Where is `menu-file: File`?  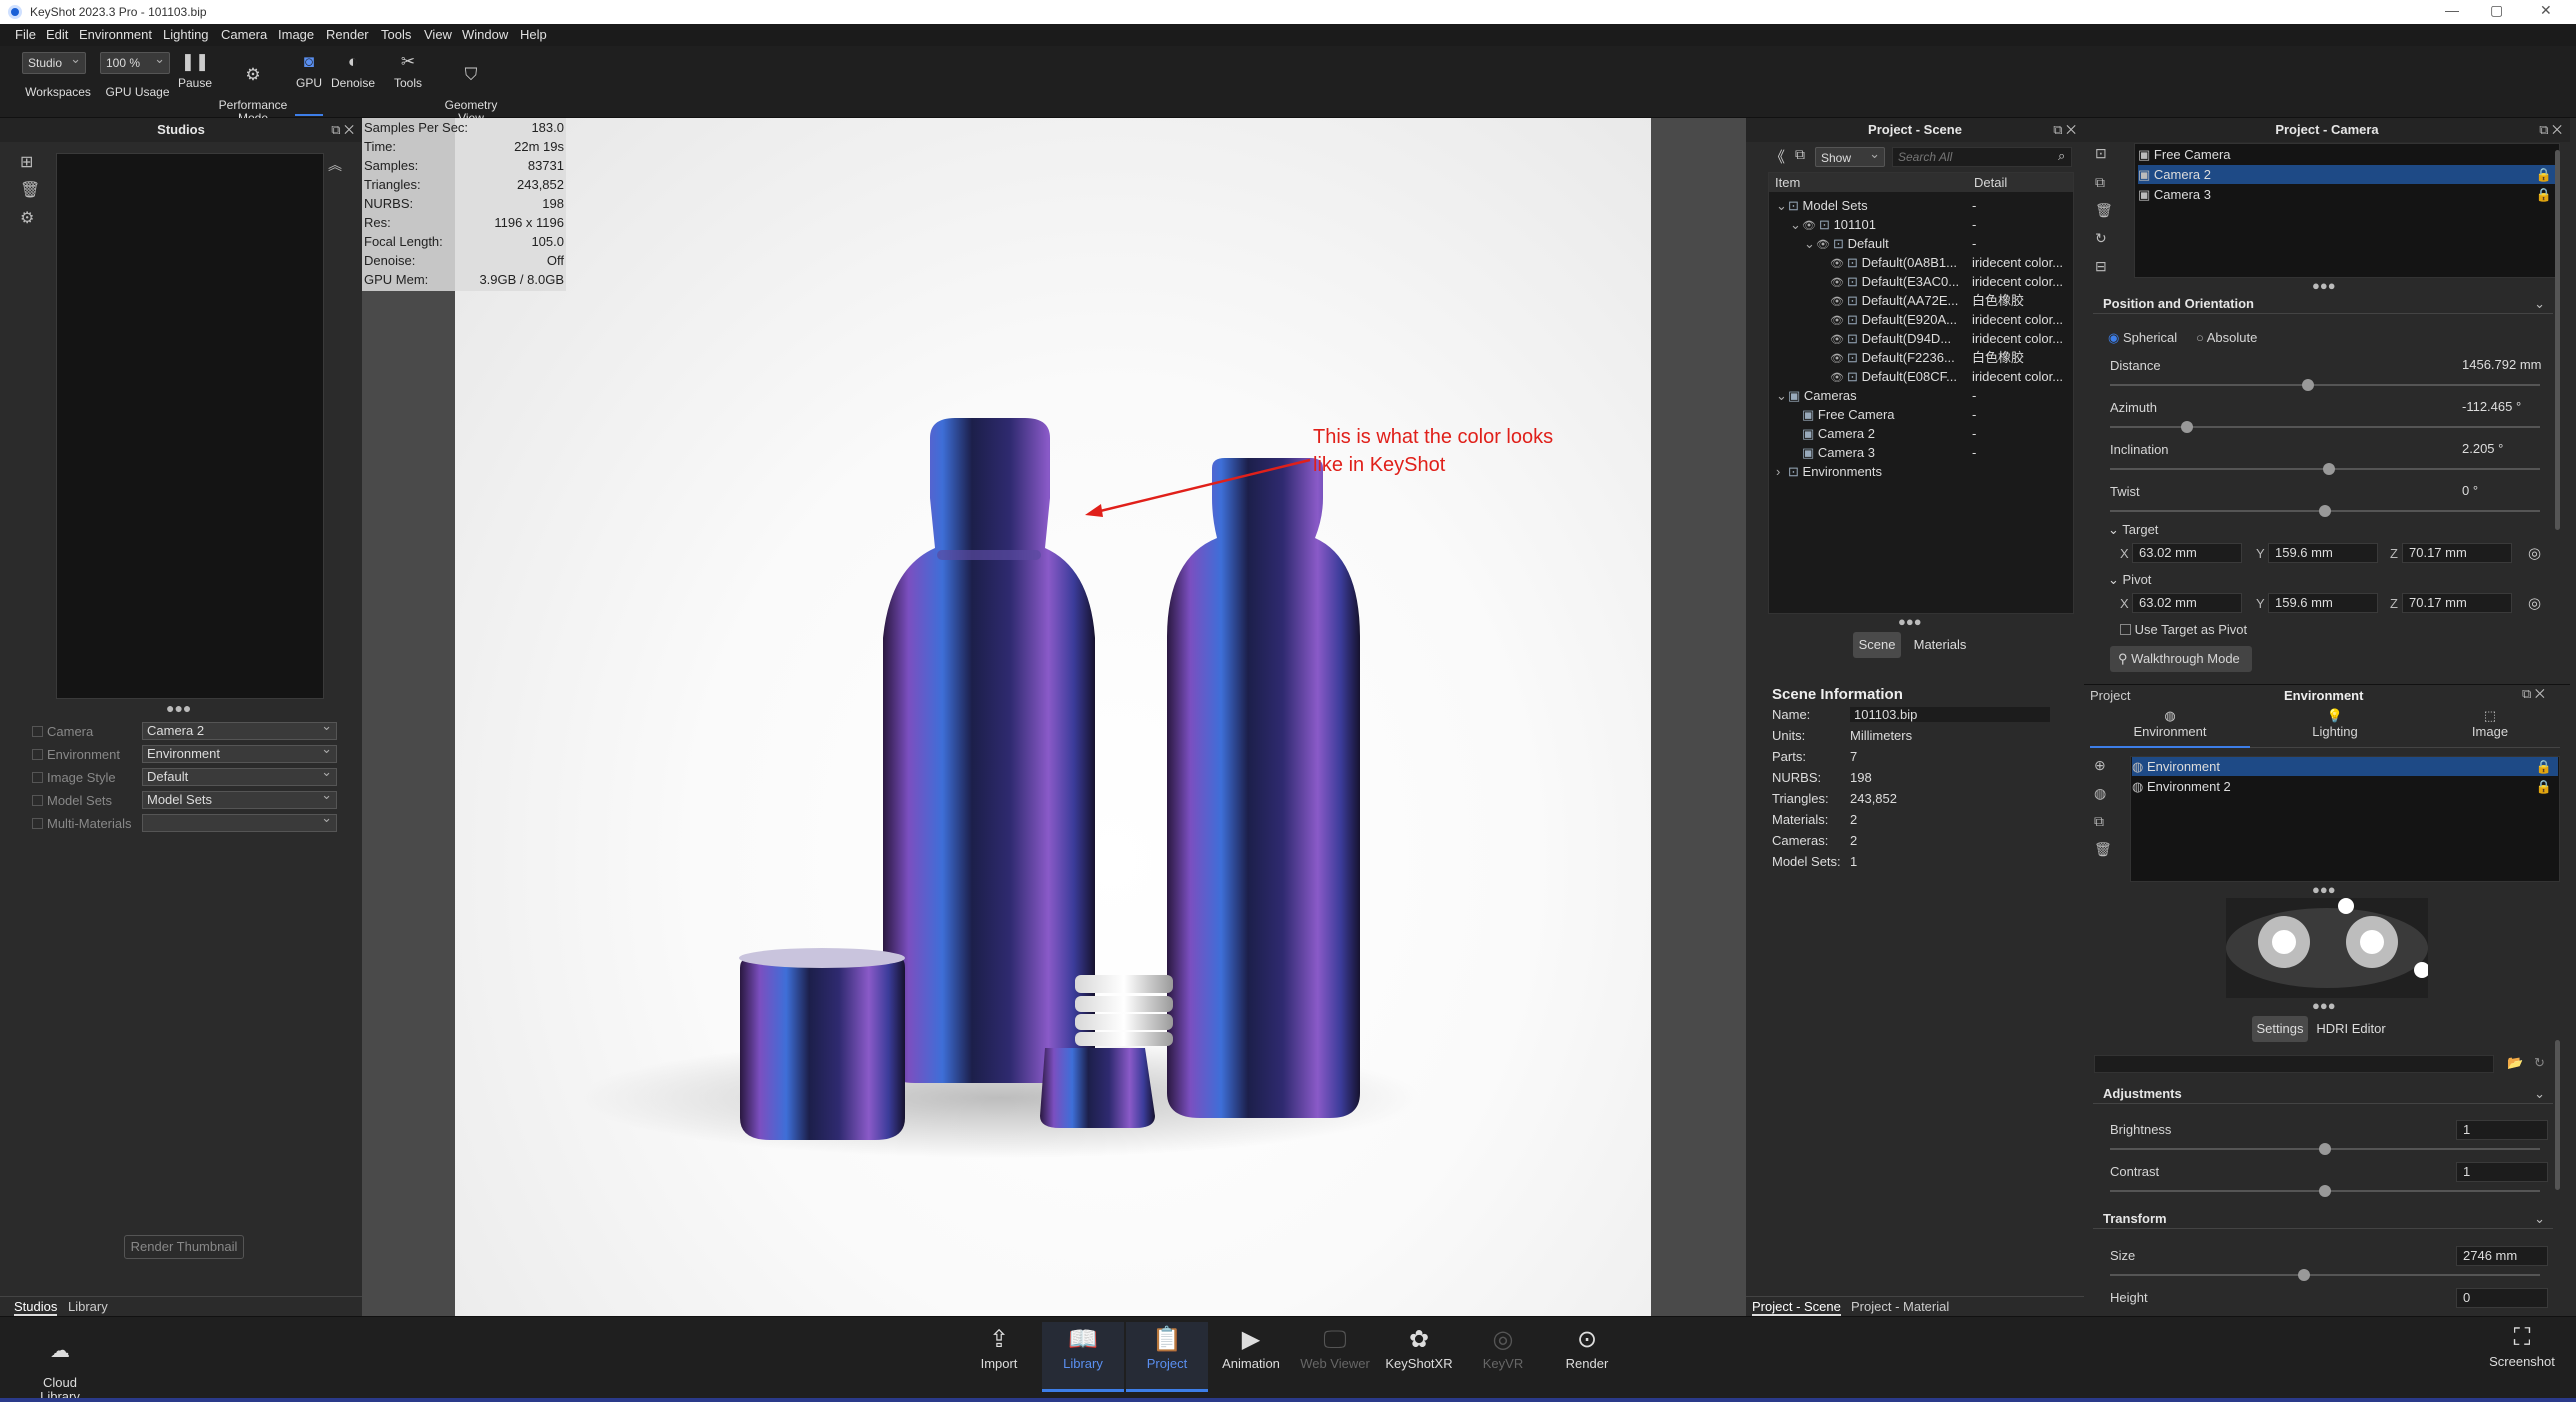 menu-file: File is located at coordinates (25, 34).